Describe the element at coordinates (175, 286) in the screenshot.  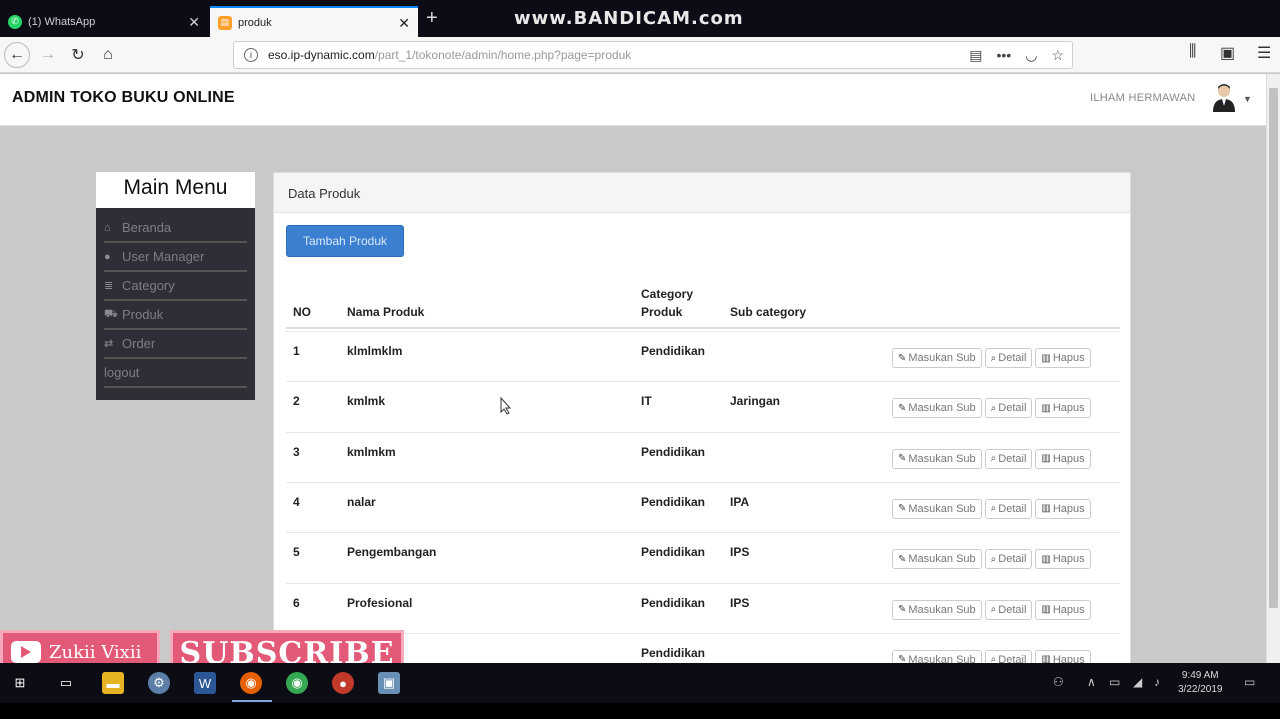
I see `sidebar-item-category: ≣ Category` at that location.